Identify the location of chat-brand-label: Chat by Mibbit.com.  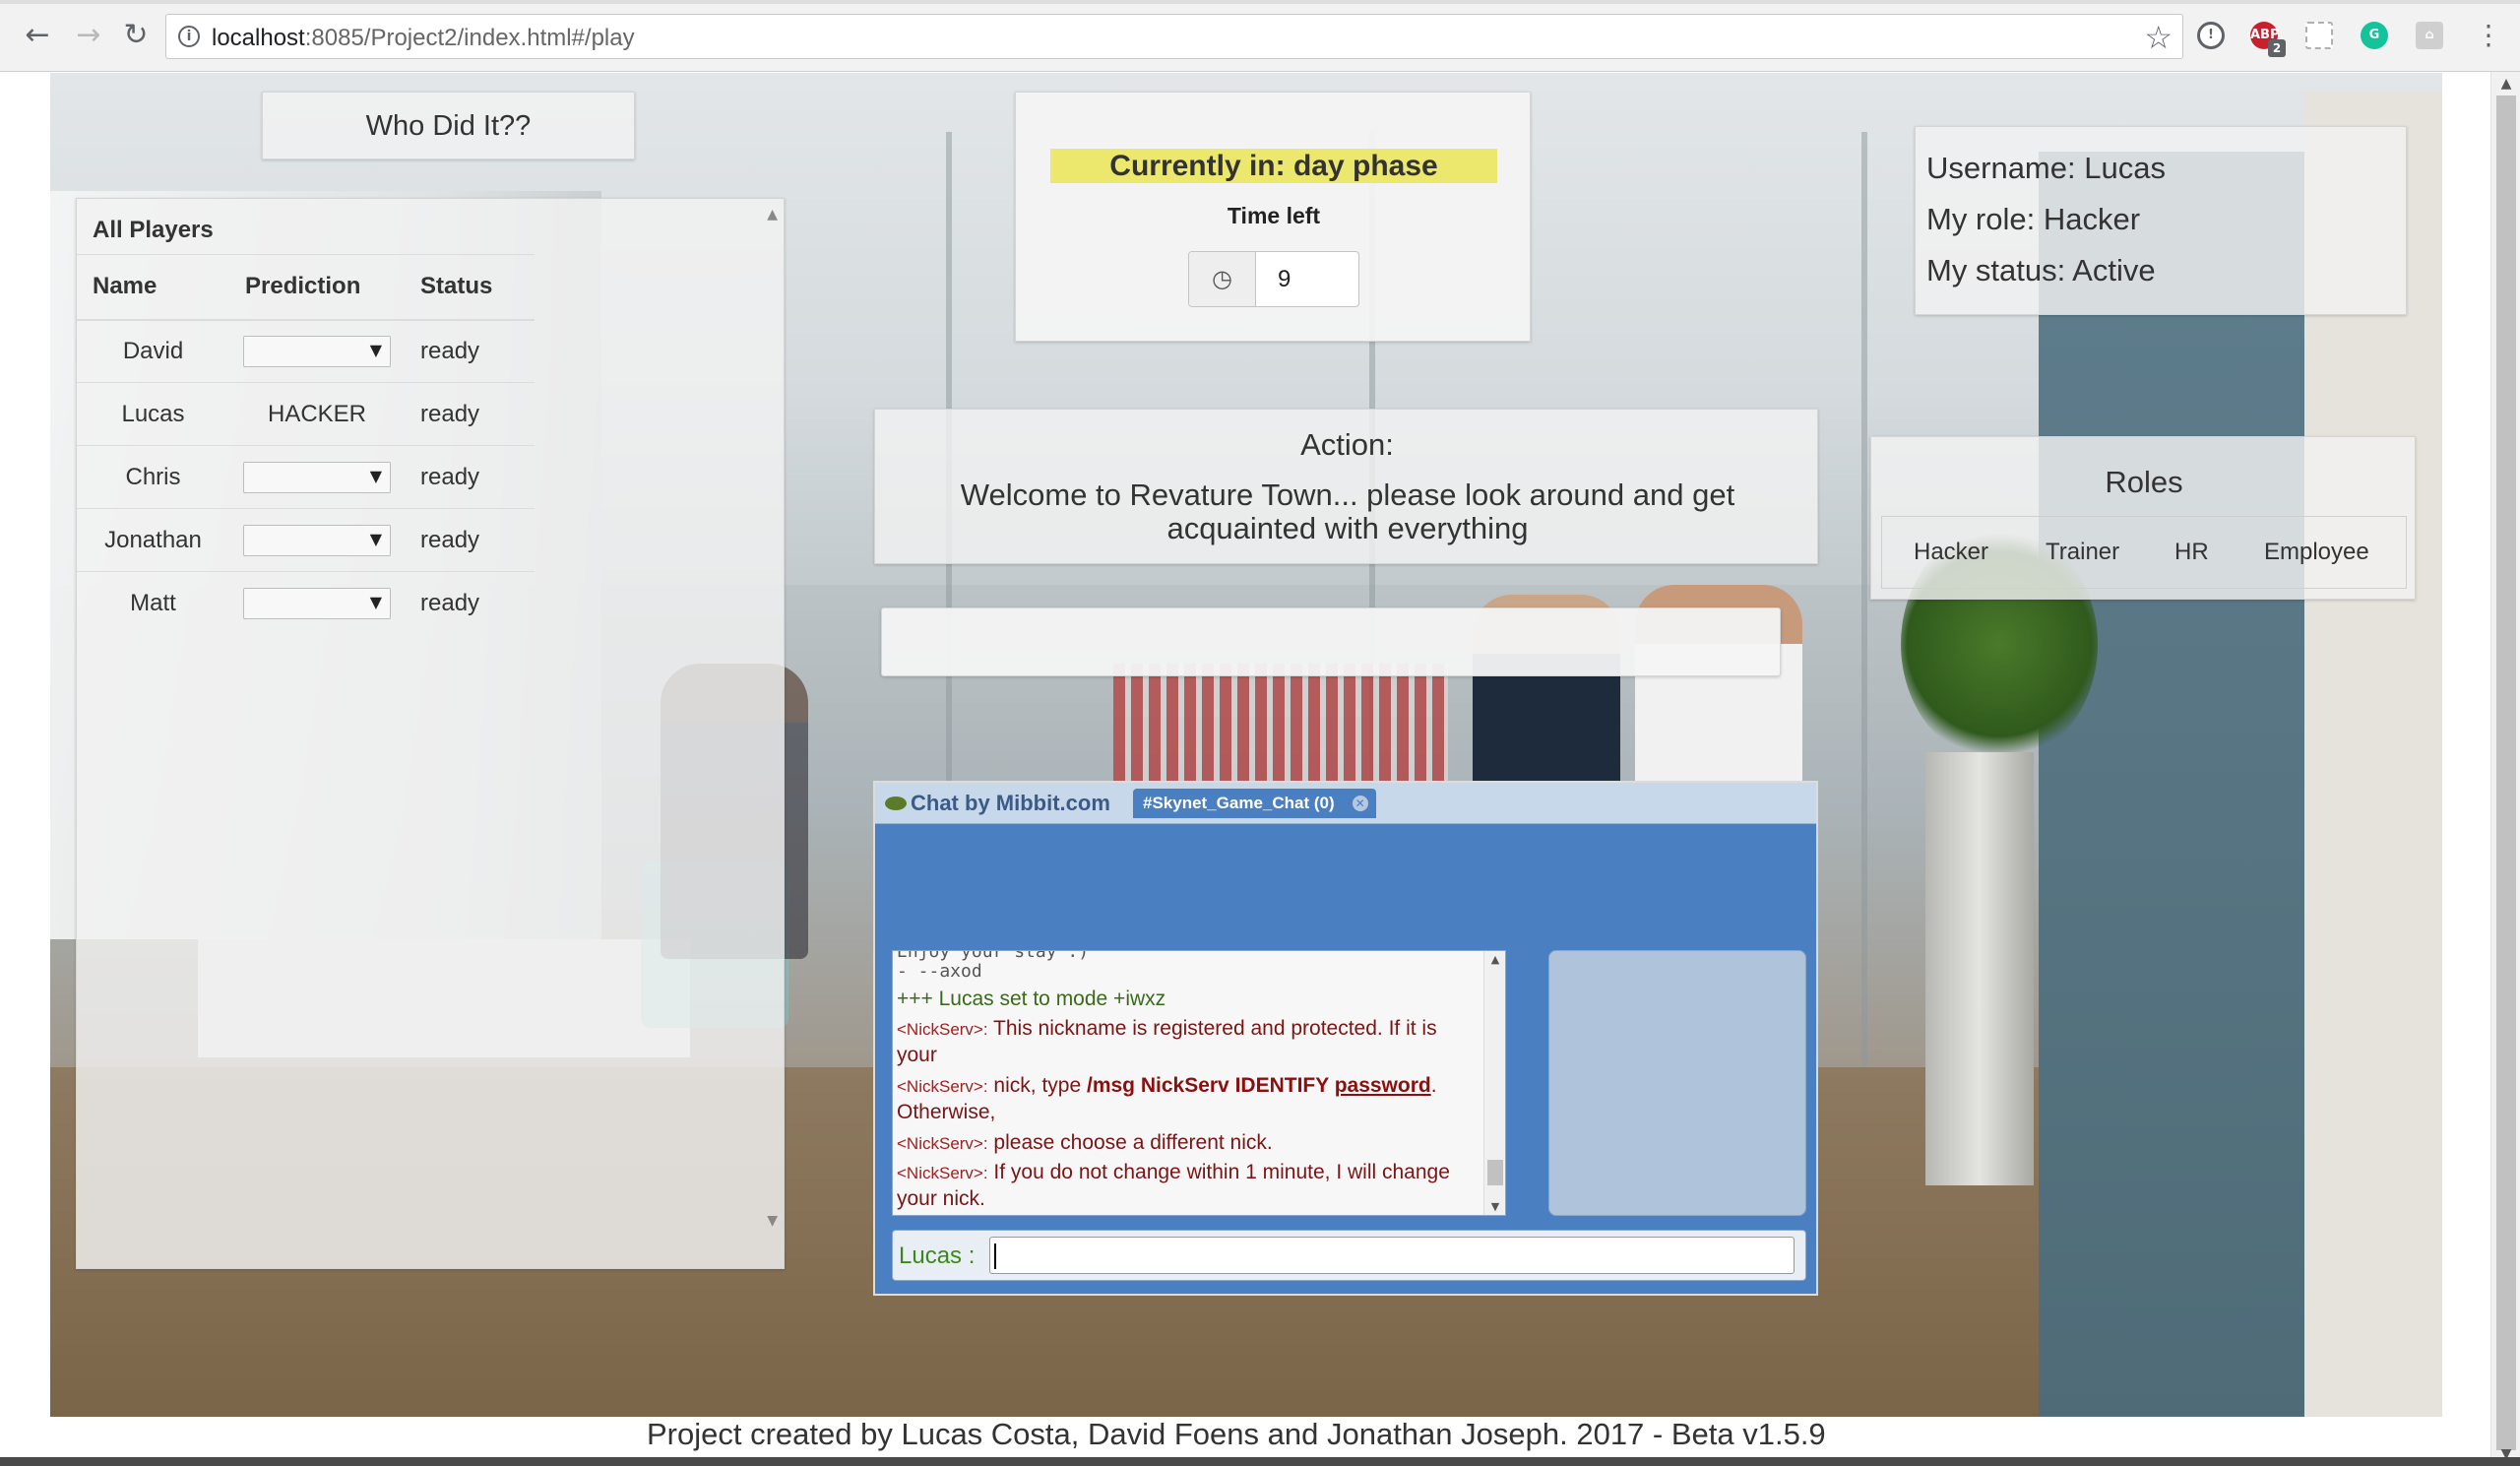
(1010, 803).